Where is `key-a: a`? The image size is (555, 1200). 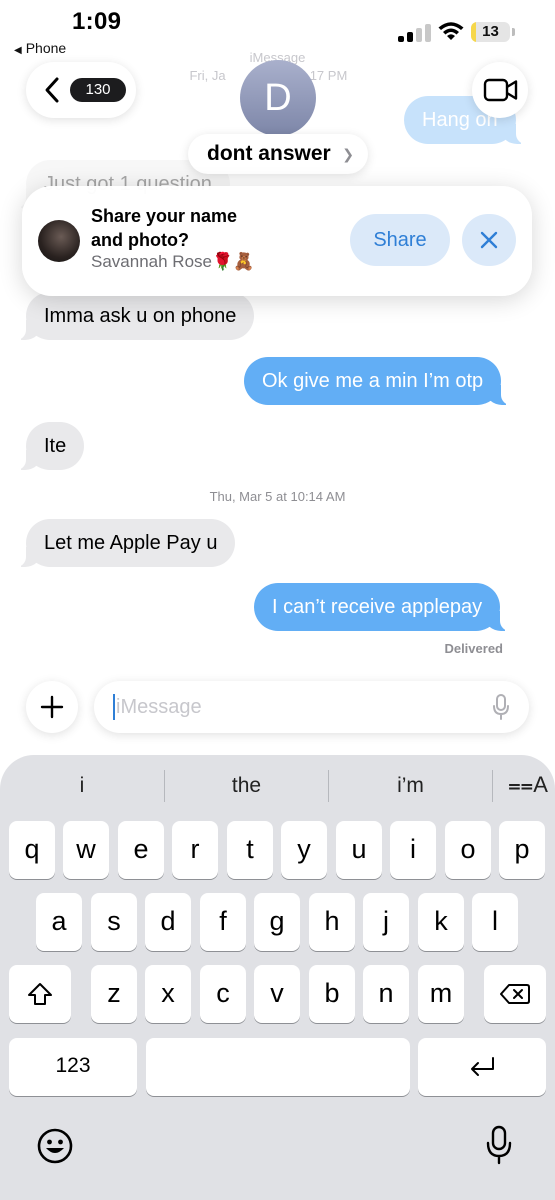 key-a: a is located at coordinates (59, 922).